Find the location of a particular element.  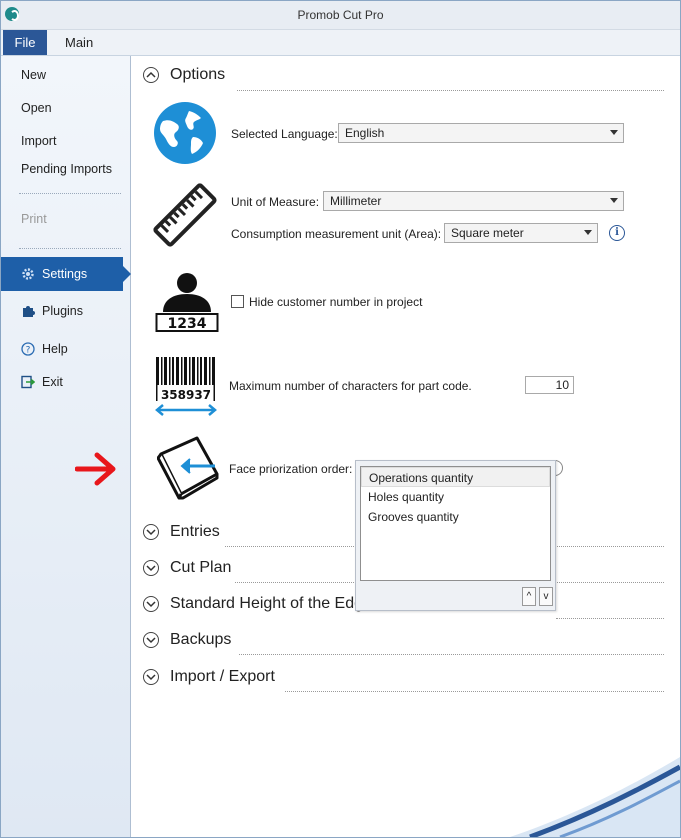

section-cut-plan-header: Cut Plan is located at coordinates (187, 568).